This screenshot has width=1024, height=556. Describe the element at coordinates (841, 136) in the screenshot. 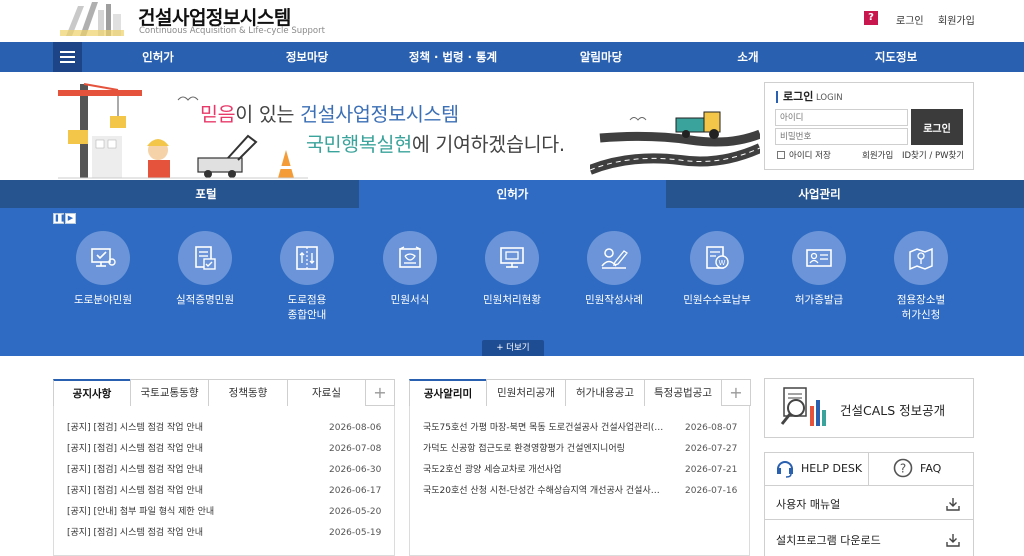

I see `login-password-input` at that location.